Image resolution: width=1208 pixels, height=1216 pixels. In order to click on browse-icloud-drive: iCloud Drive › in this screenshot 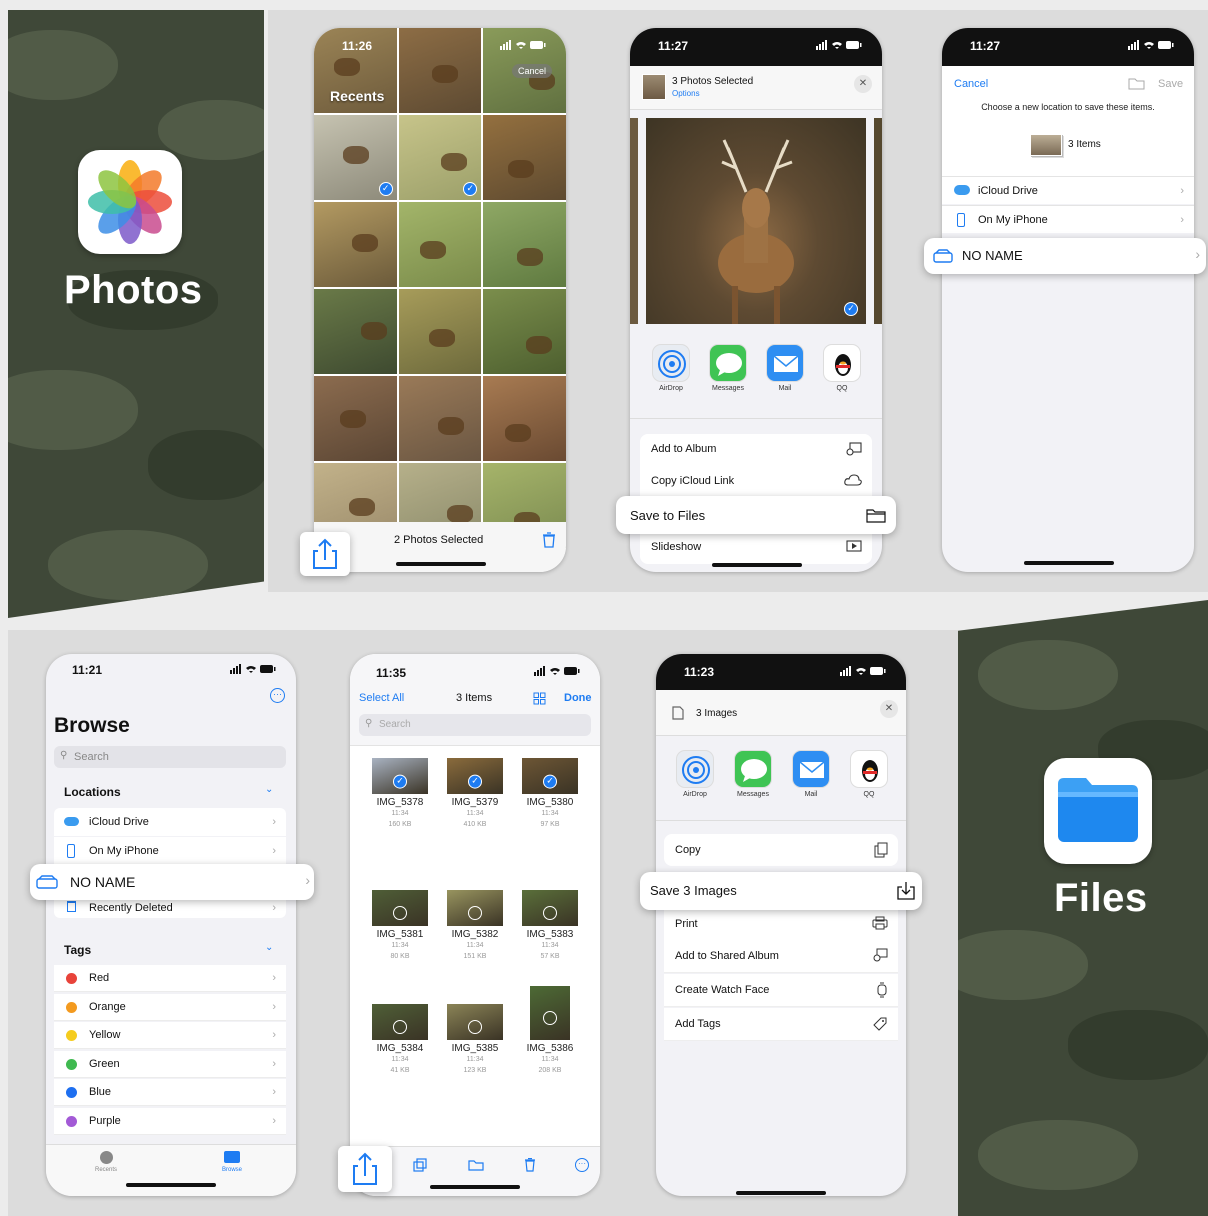, I will do `click(170, 822)`.